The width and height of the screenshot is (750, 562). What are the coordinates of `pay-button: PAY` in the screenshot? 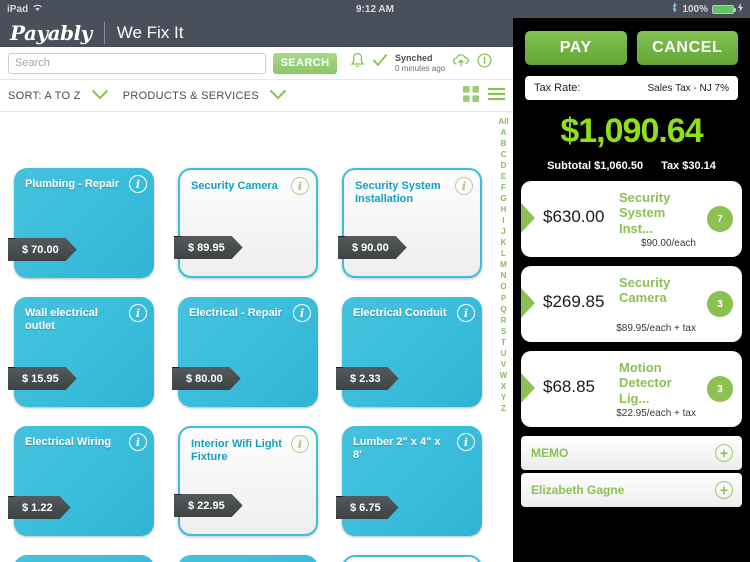 It's located at (576, 48).